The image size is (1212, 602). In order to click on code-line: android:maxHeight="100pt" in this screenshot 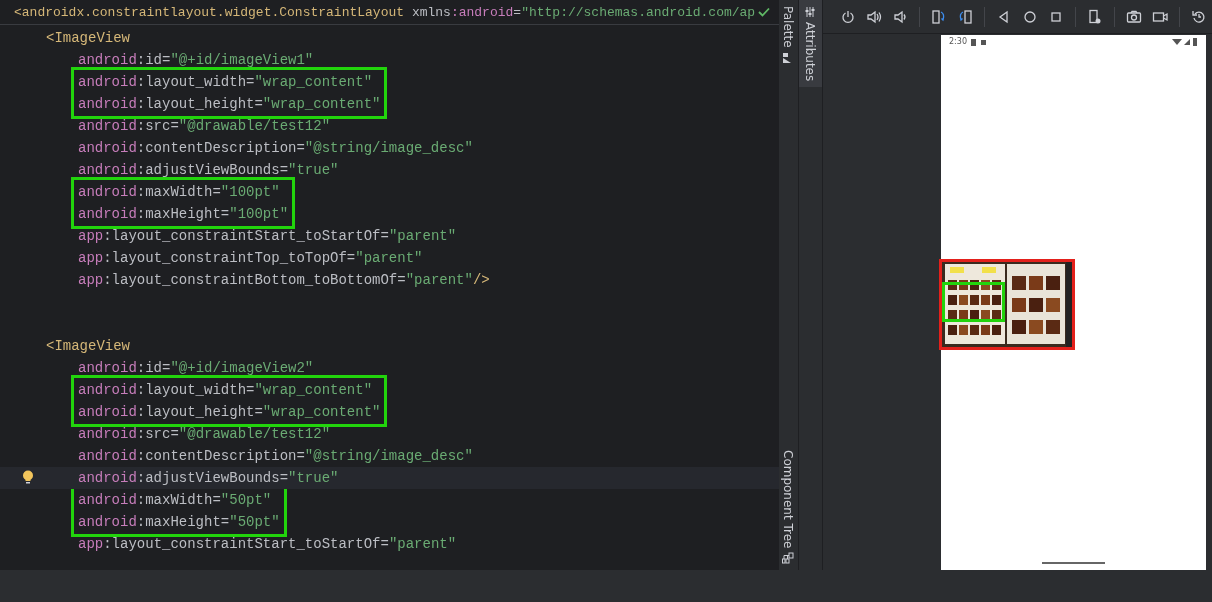, I will do `click(183, 214)`.